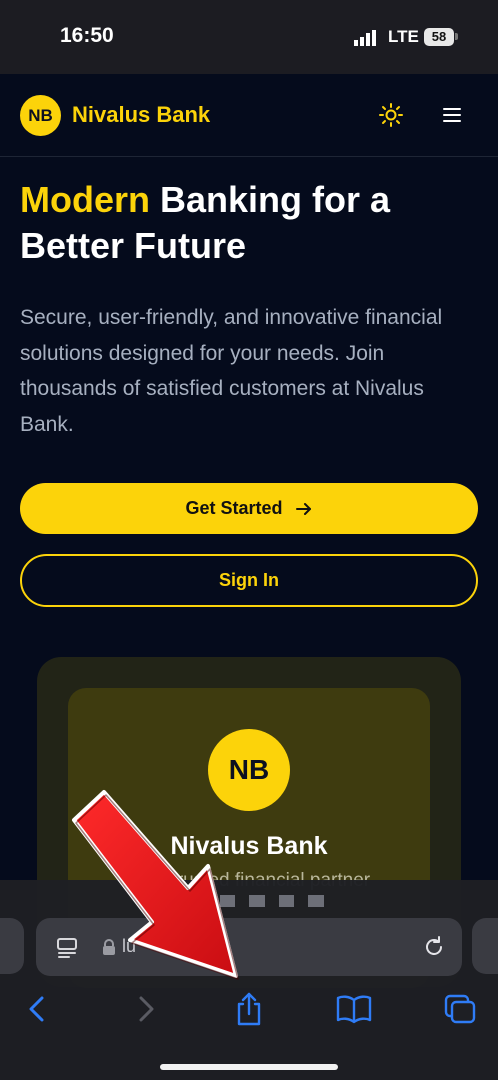 The width and height of the screenshot is (498, 1080). I want to click on battery-icon: 58, so click(439, 37).